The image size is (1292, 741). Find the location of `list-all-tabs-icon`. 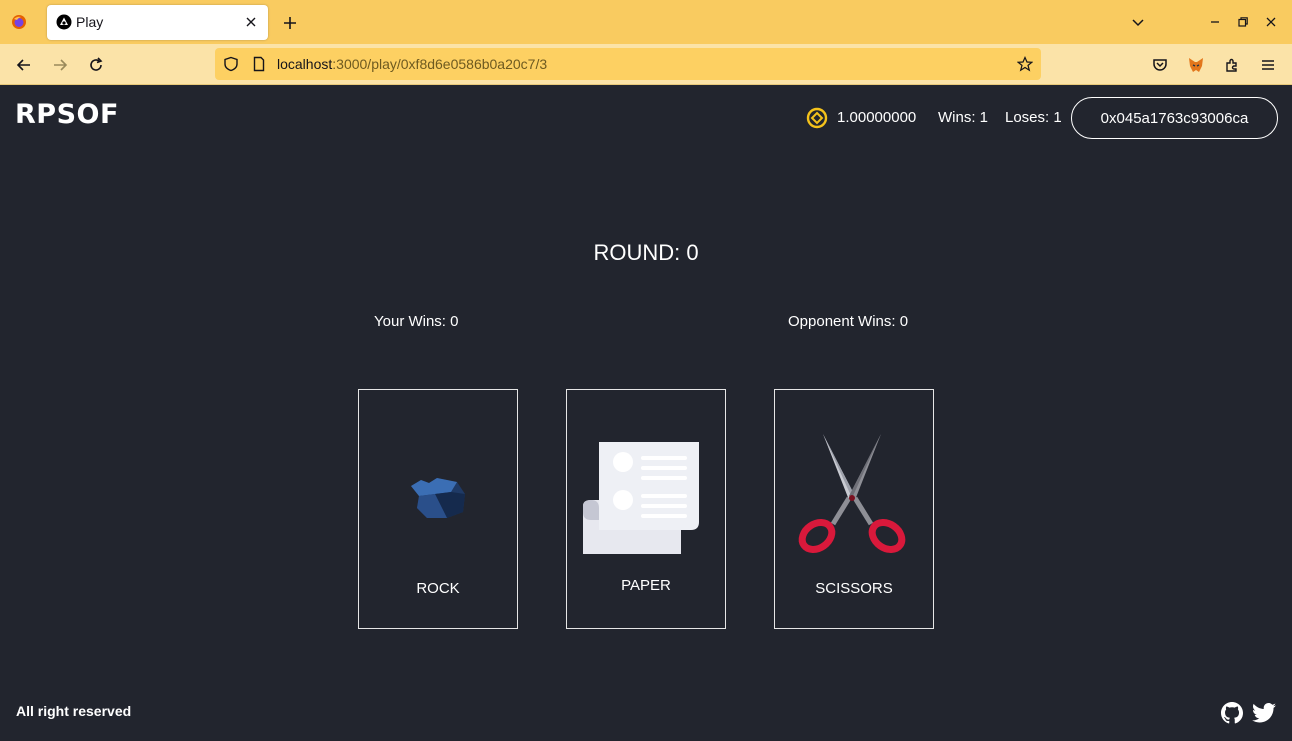

list-all-tabs-icon is located at coordinates (1138, 22).